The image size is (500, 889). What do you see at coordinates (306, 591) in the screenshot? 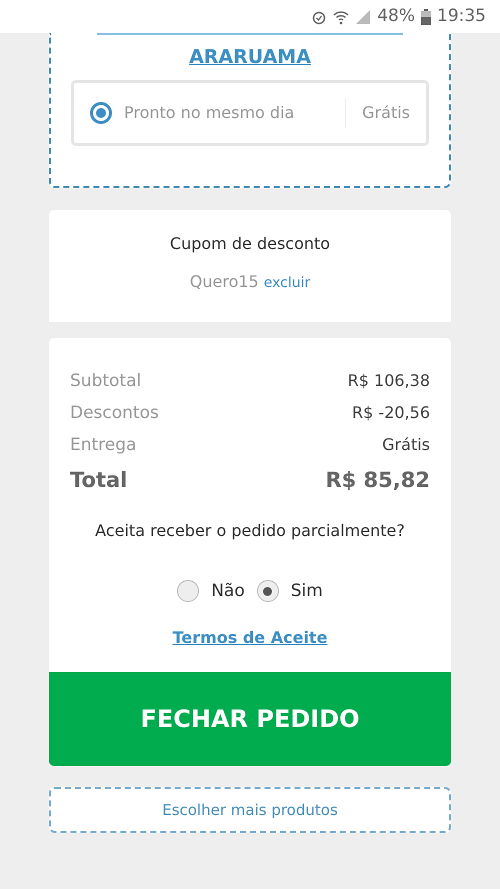
I see `radio-label: Sim` at bounding box center [306, 591].